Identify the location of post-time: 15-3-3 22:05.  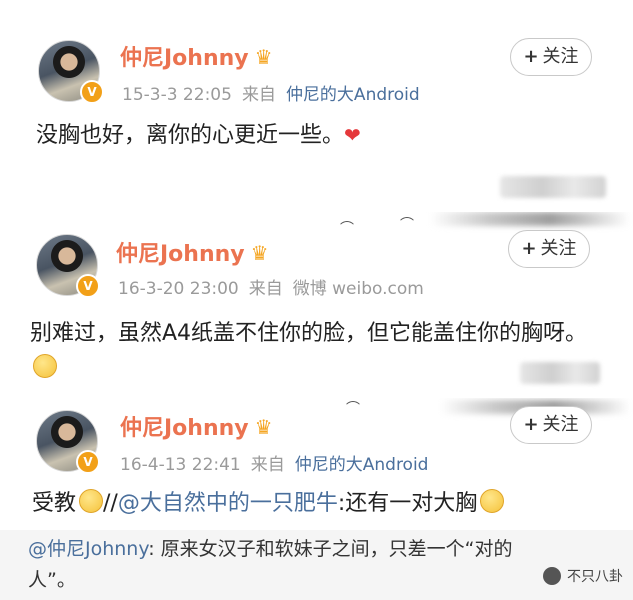
(177, 95).